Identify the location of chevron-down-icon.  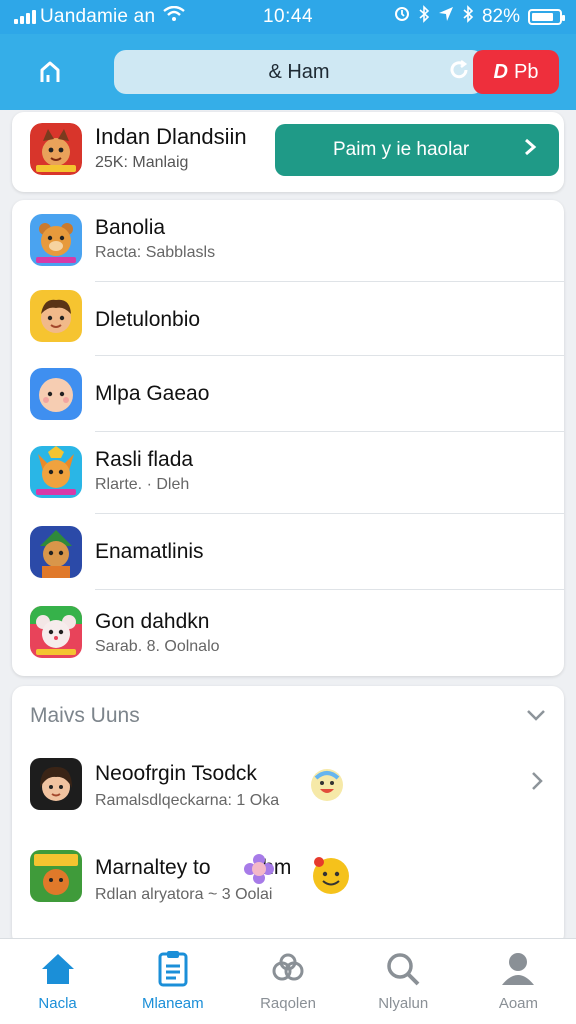
(536, 715).